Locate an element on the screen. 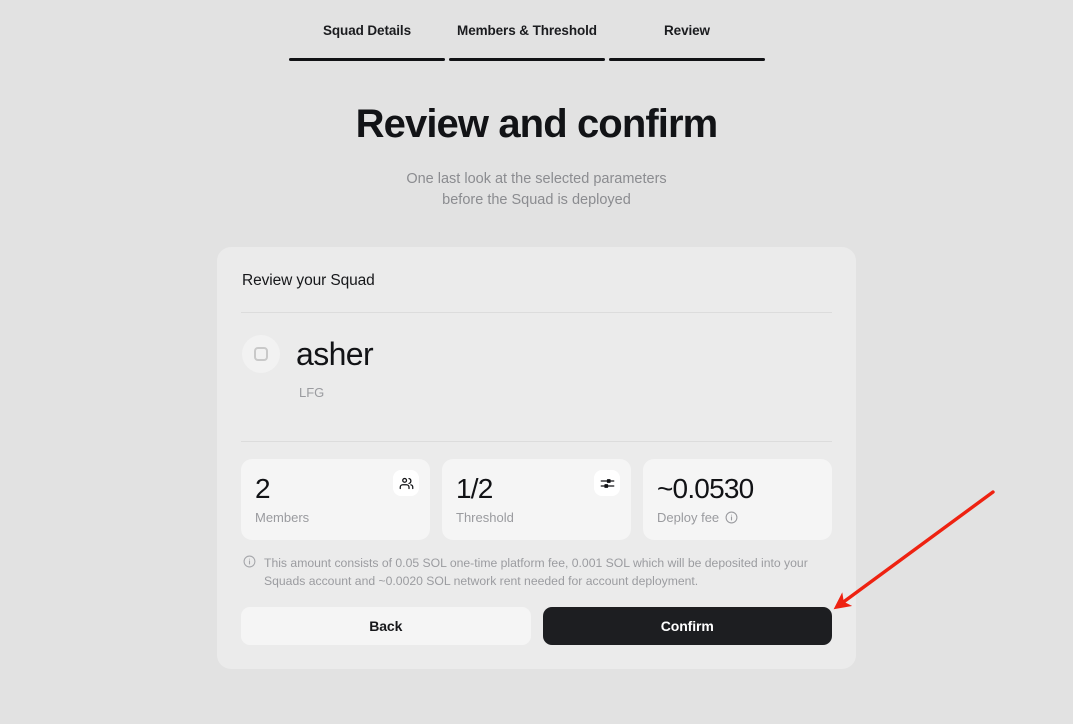 The height and width of the screenshot is (724, 1073). stat-value: ~0.0530 is located at coordinates (705, 488).